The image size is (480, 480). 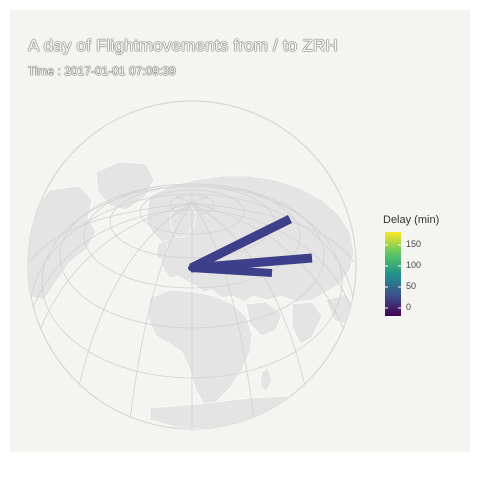 I want to click on flight-path, so click(x=231, y=270).